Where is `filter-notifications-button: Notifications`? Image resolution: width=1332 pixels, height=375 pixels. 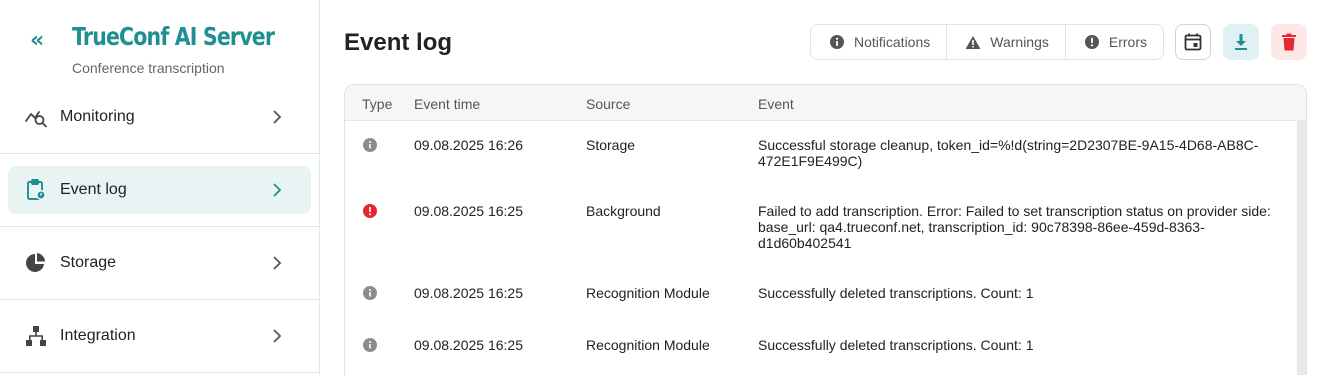
filter-notifications-button: Notifications is located at coordinates (879, 42).